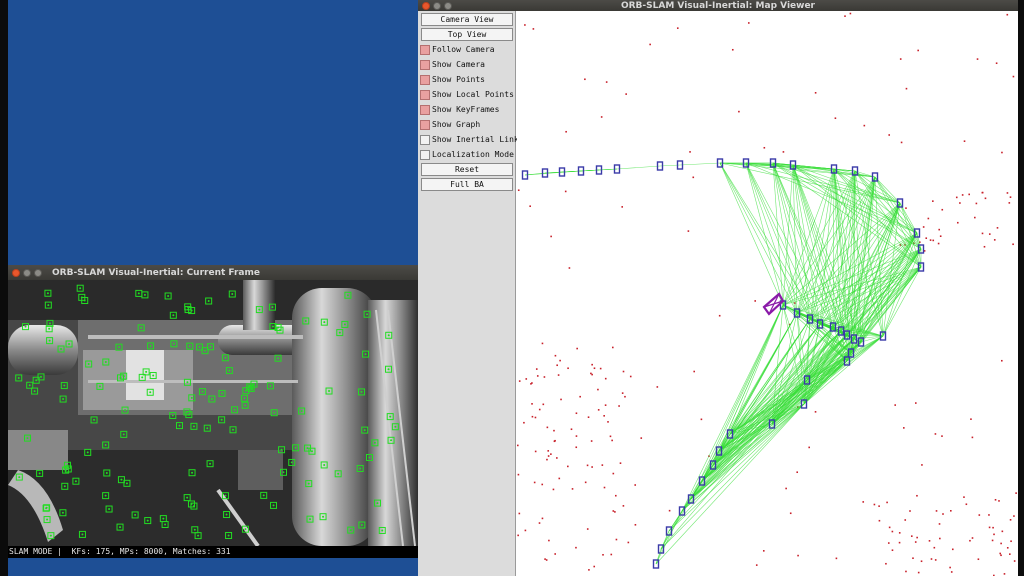 This screenshot has width=1024, height=576. What do you see at coordinates (450, 124) in the screenshot?
I see `show-graph-checkbox: Show Graph` at bounding box center [450, 124].